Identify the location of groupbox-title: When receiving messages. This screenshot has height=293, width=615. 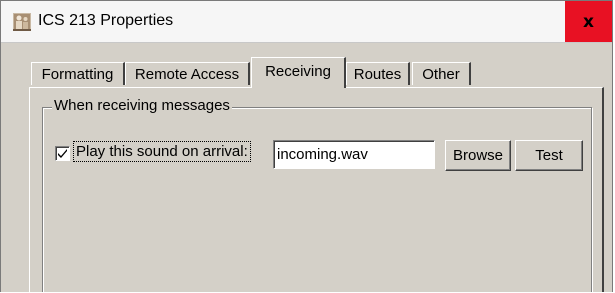
(142, 105).